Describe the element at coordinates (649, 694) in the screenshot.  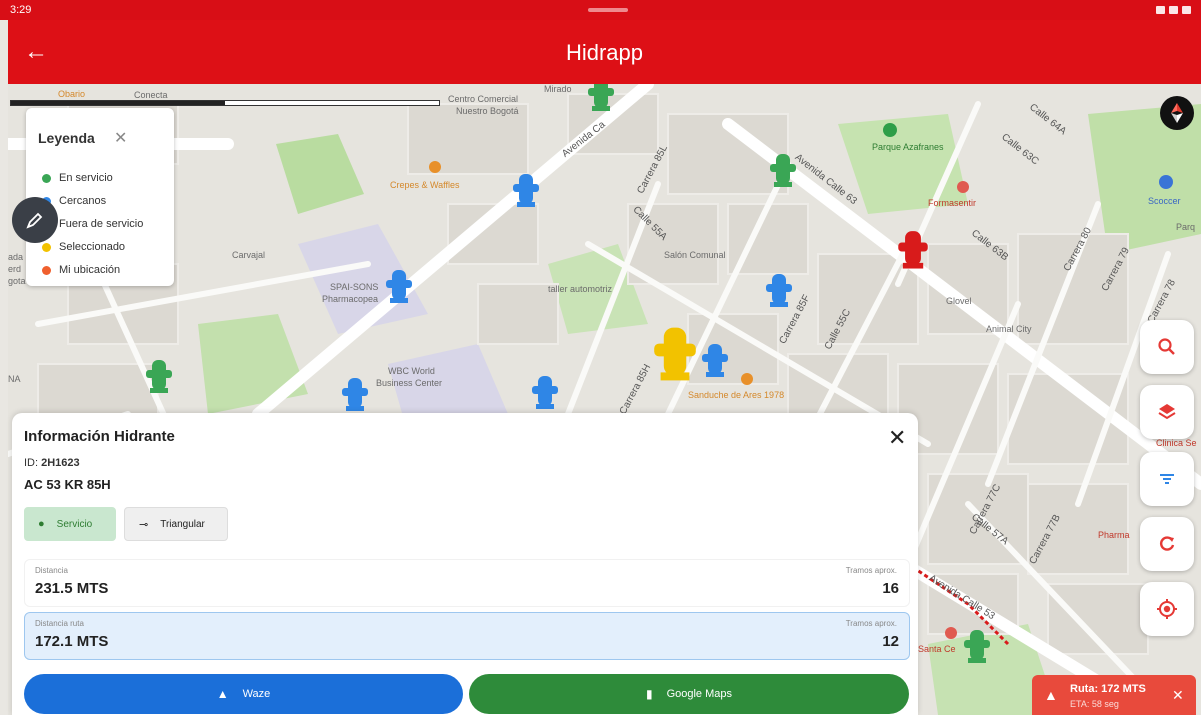
I see `map-icon: ▮` at that location.